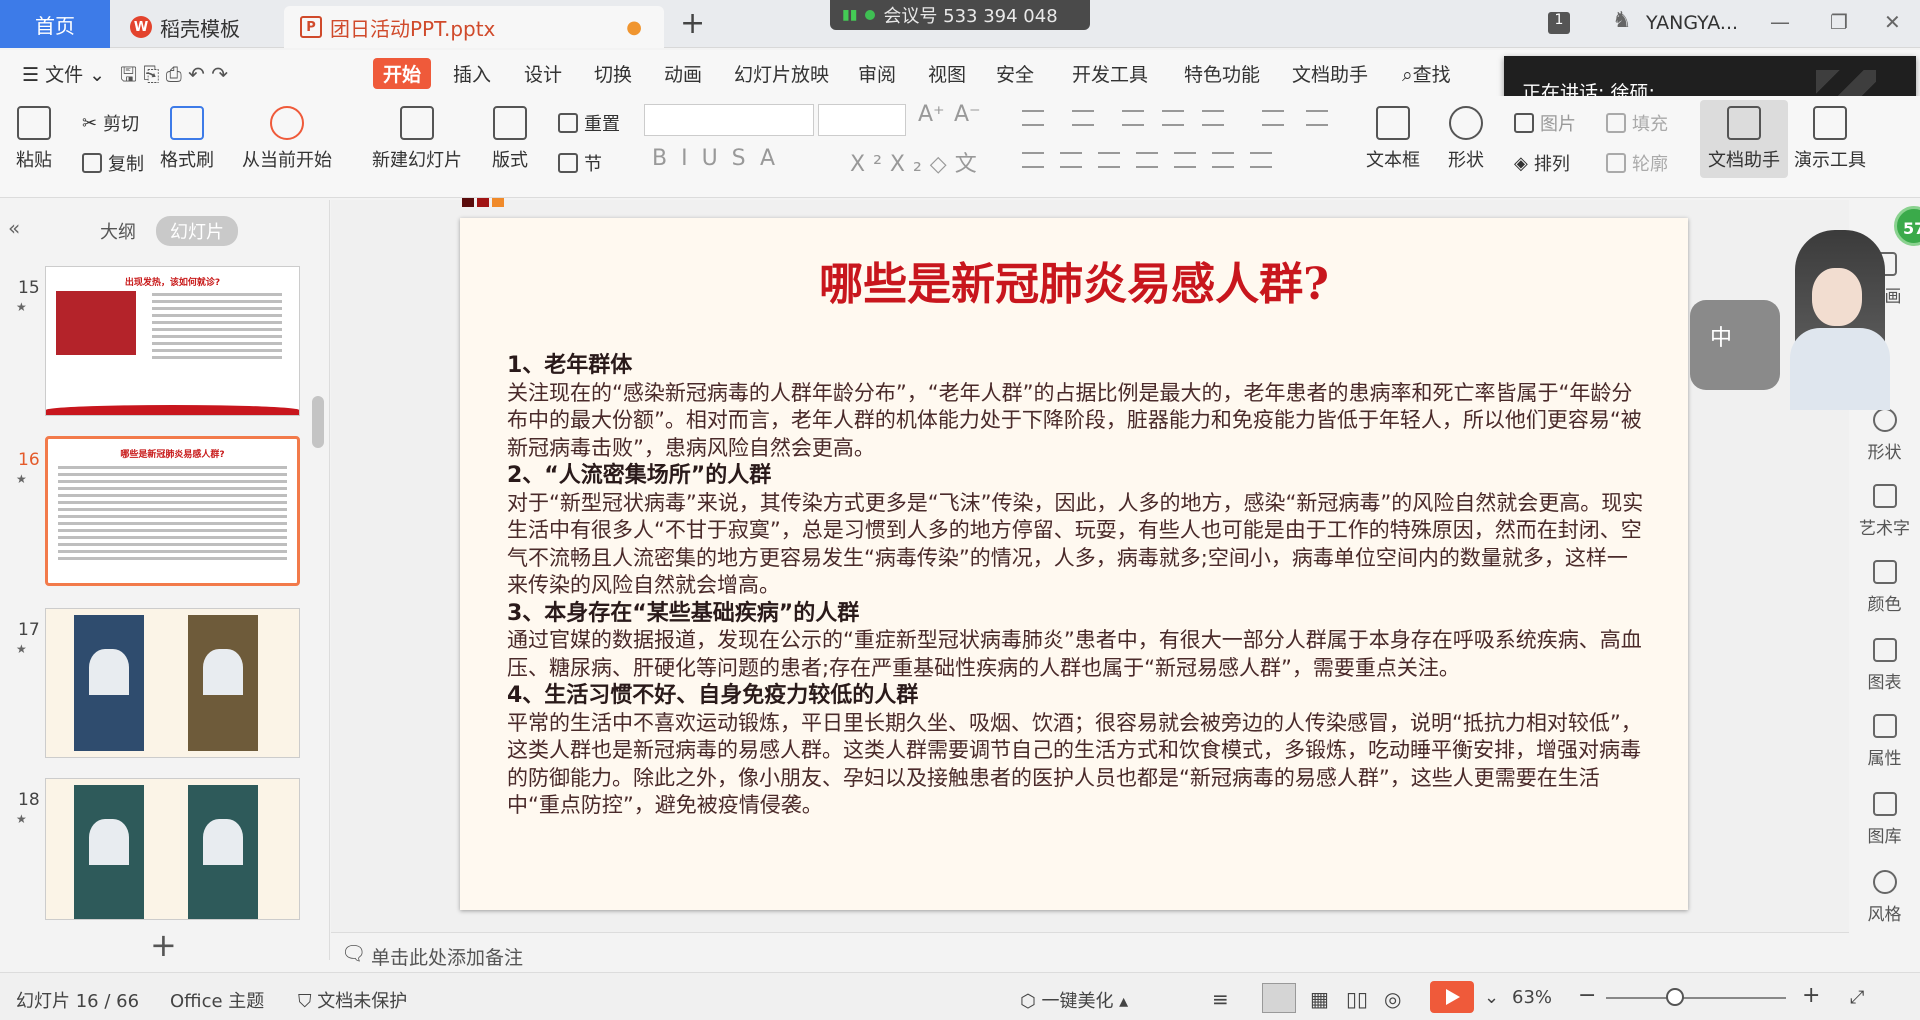 This screenshot has height=1020, width=1920. What do you see at coordinates (1074, 280) in the screenshot?
I see `slide-title: 哪些是新冠肺炎易感人群?` at bounding box center [1074, 280].